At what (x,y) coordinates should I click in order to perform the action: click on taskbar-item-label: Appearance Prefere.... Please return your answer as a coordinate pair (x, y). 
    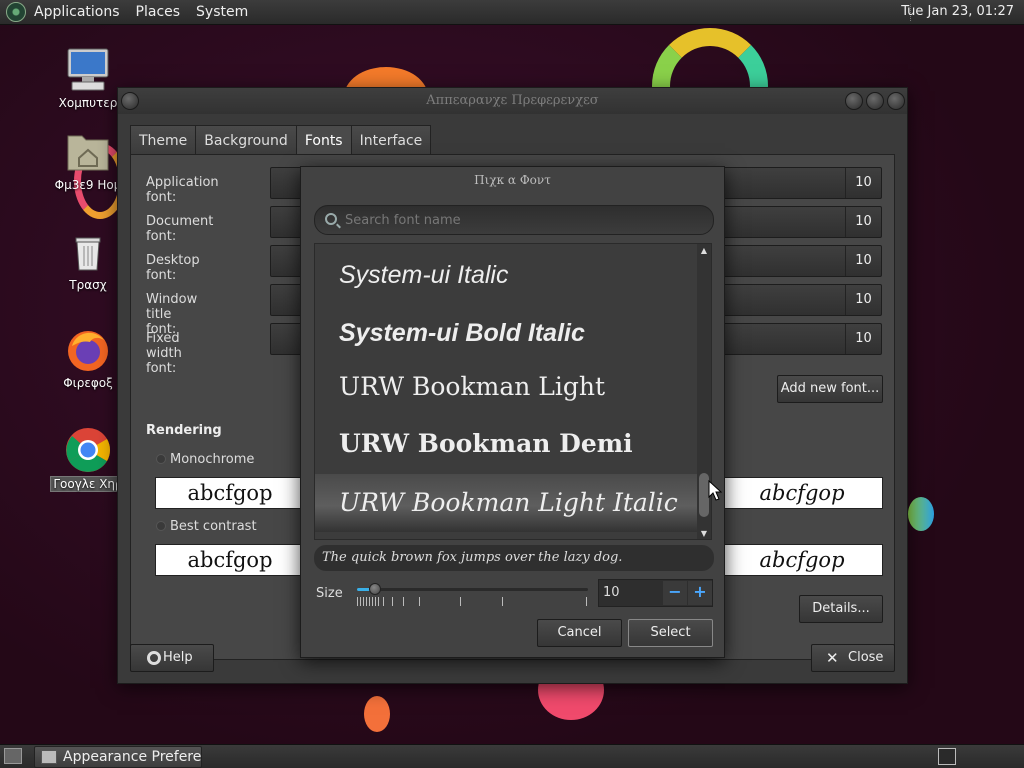
    Looking at the image, I should click on (132, 757).